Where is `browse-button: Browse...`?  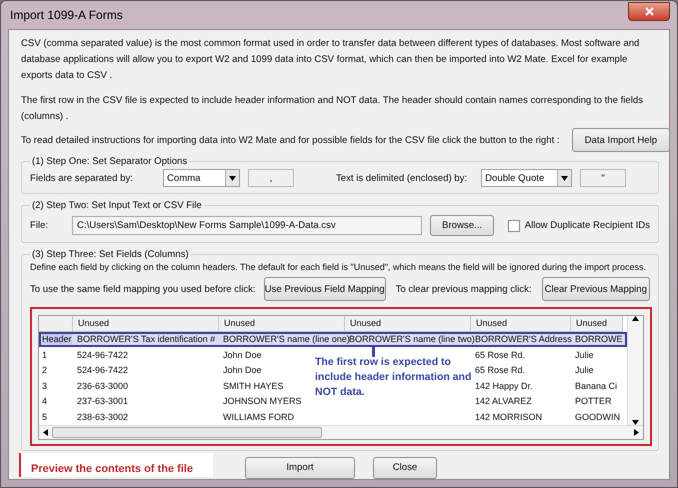 browse-button: Browse... is located at coordinates (462, 225).